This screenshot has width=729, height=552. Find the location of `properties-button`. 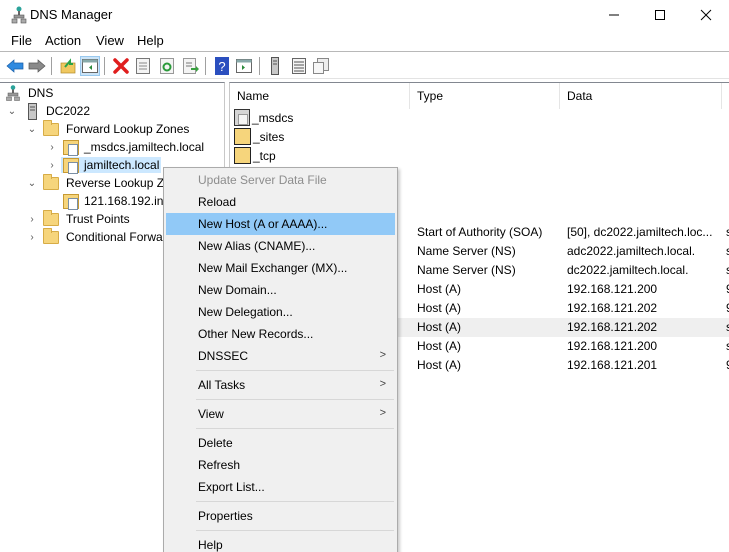

properties-button is located at coordinates (143, 66).